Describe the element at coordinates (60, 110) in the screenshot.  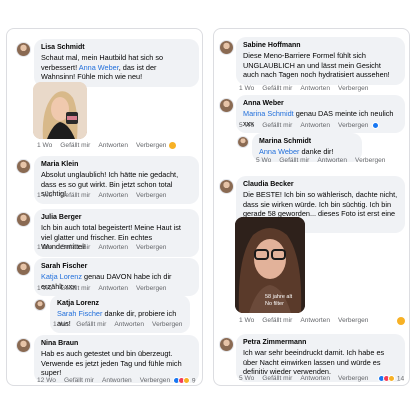
I see `comment-photo` at that location.